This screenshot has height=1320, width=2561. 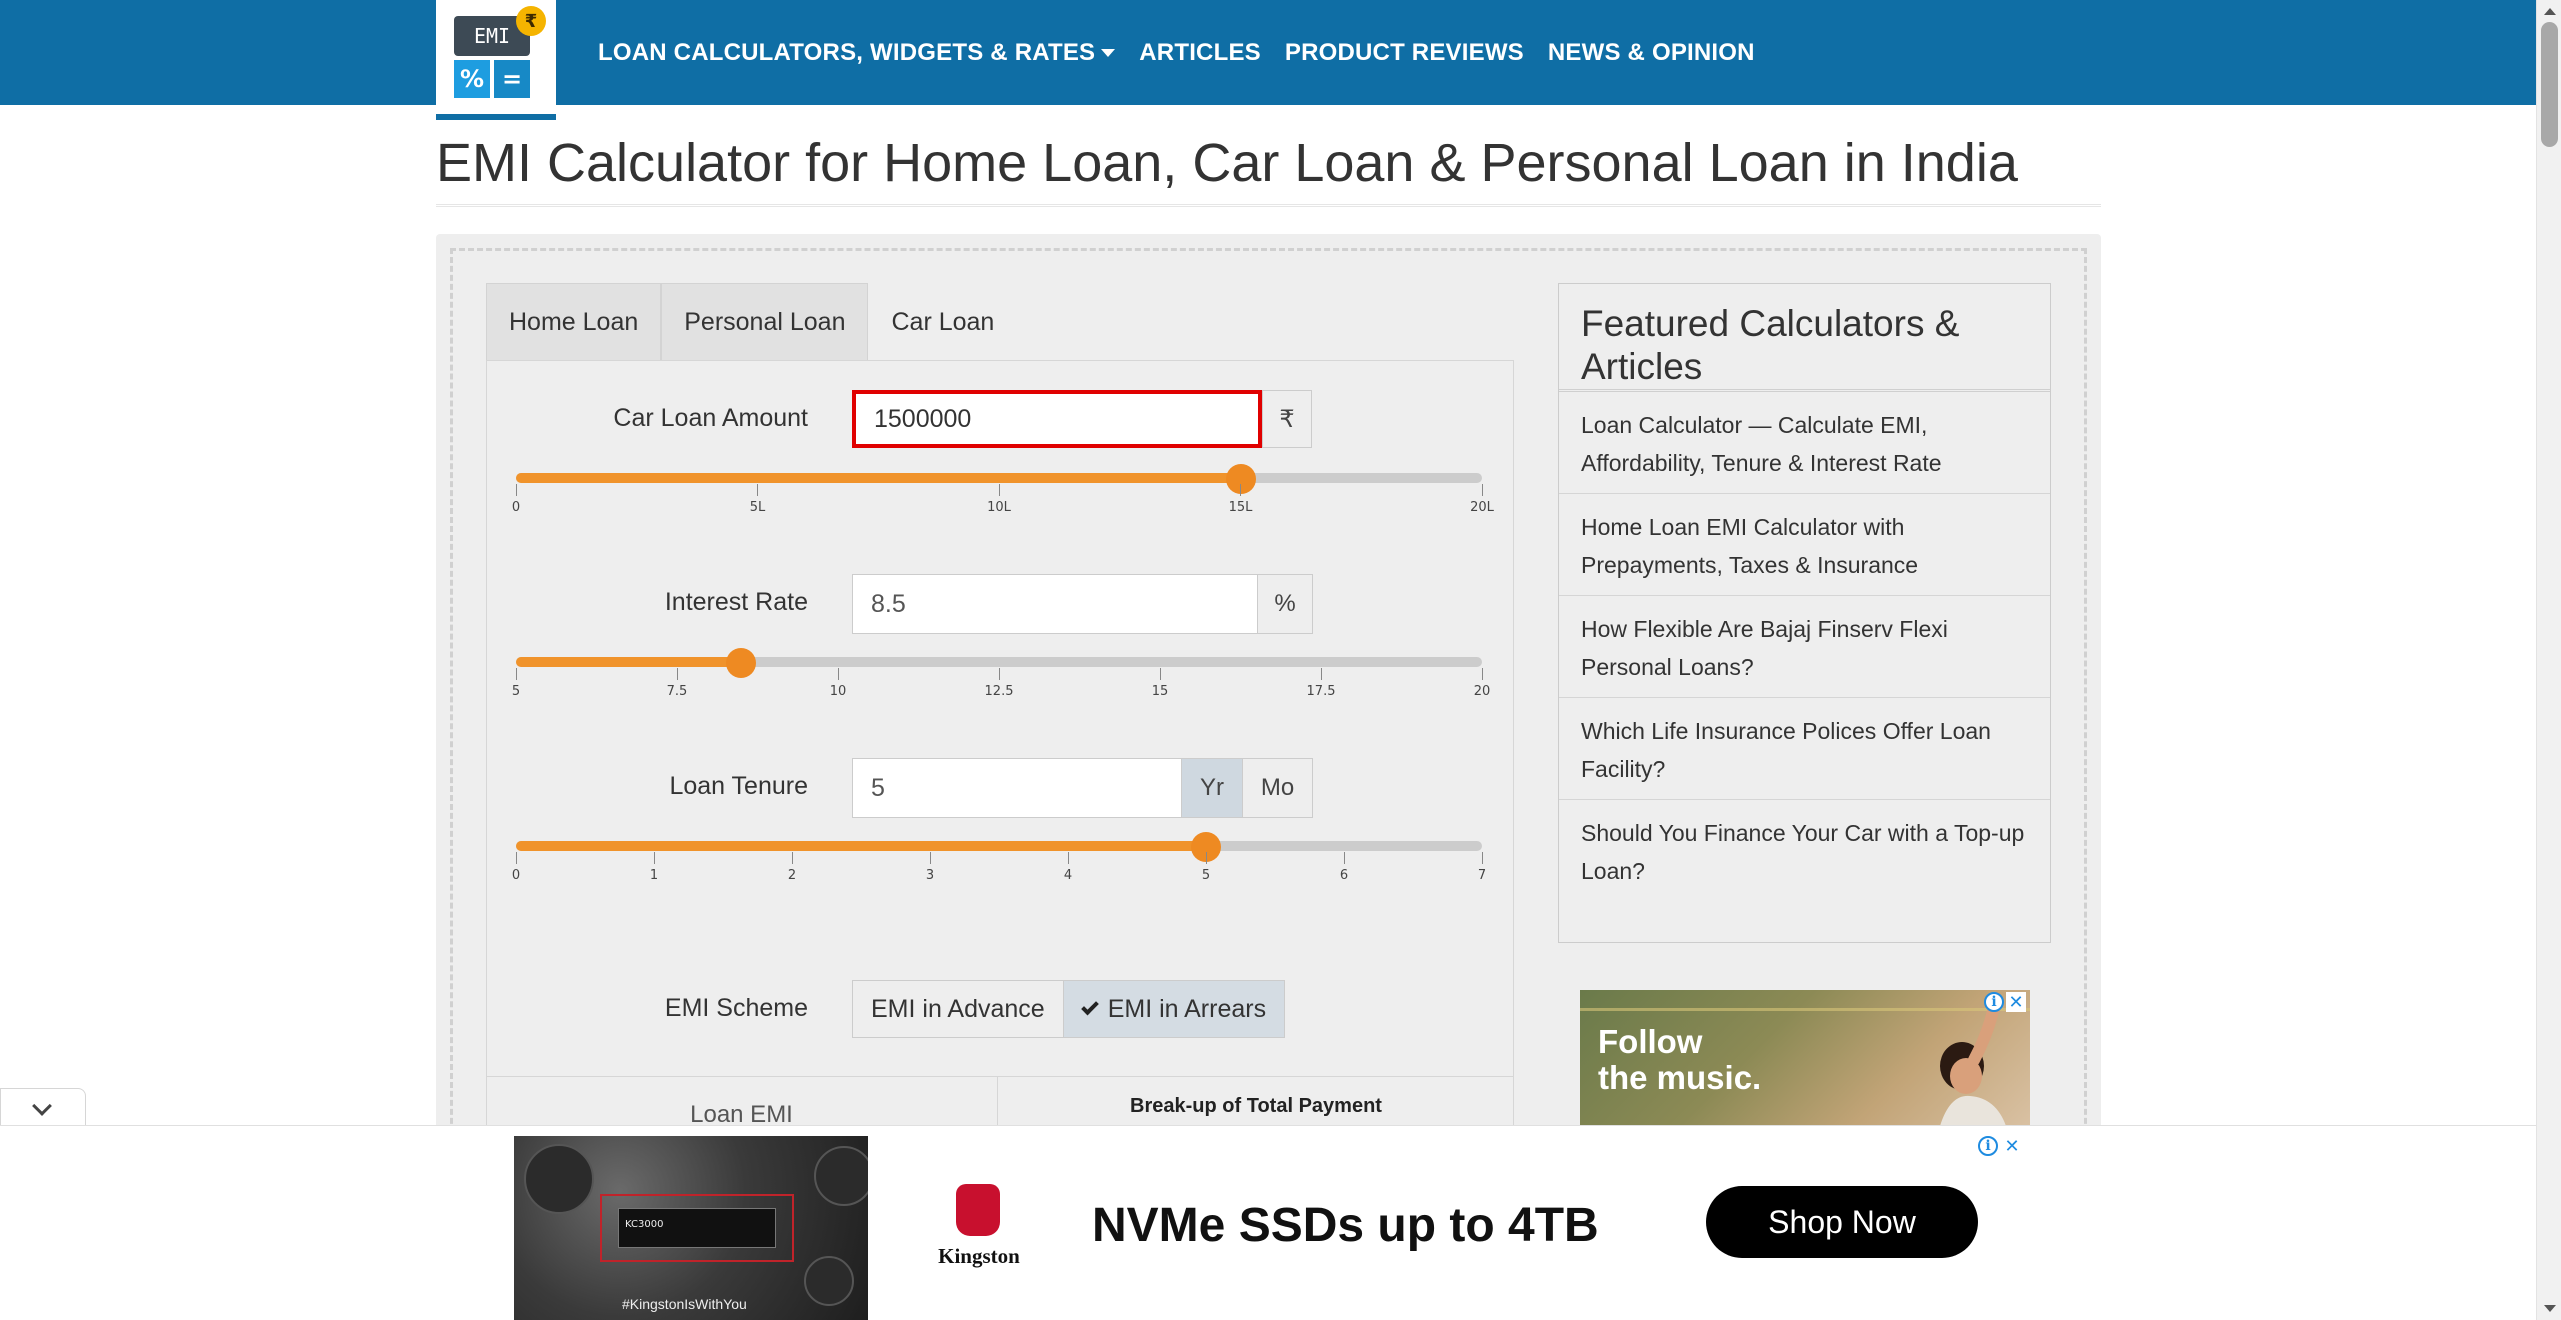 What do you see at coordinates (2000, 1146) in the screenshot?
I see `bottom-ad-controls: i ✕` at bounding box center [2000, 1146].